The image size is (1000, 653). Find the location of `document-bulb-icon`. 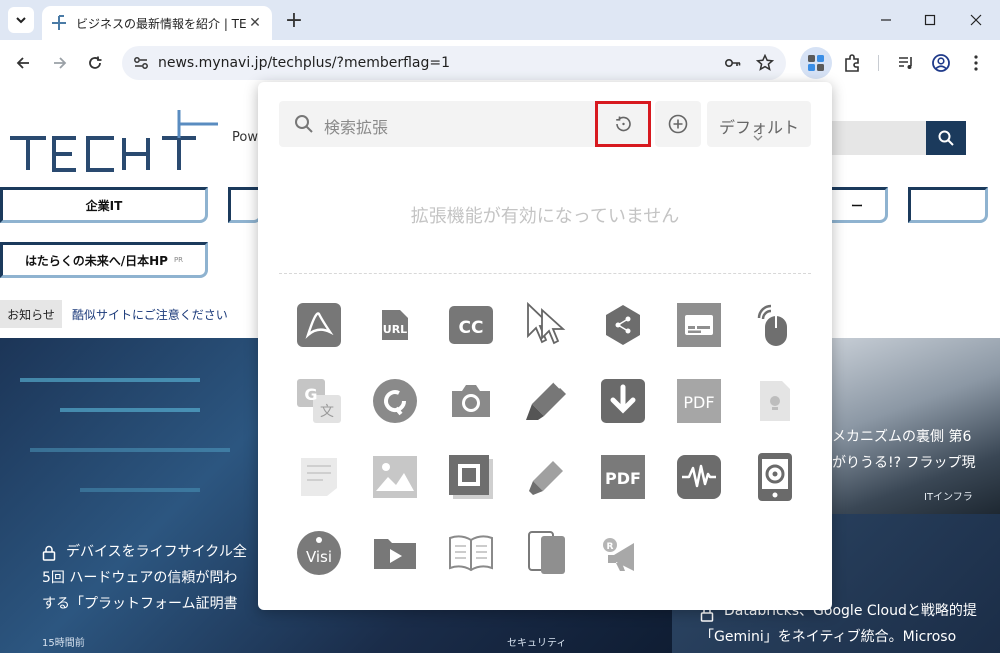

document-bulb-icon is located at coordinates (775, 401).